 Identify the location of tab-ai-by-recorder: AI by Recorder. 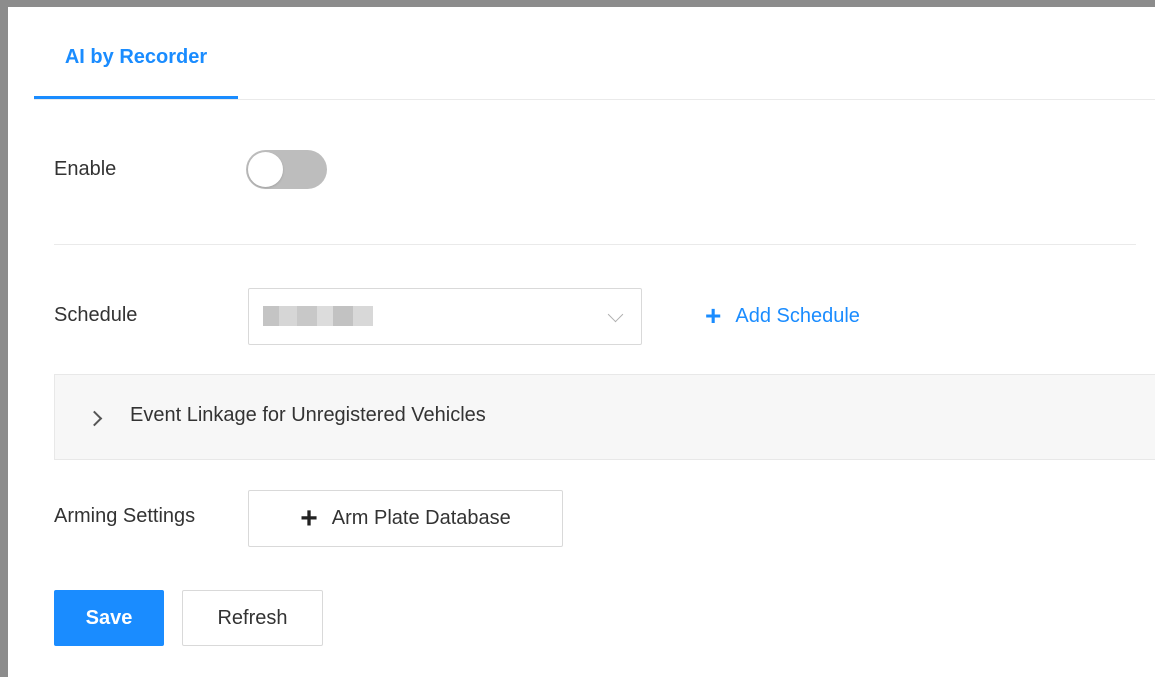
(136, 56).